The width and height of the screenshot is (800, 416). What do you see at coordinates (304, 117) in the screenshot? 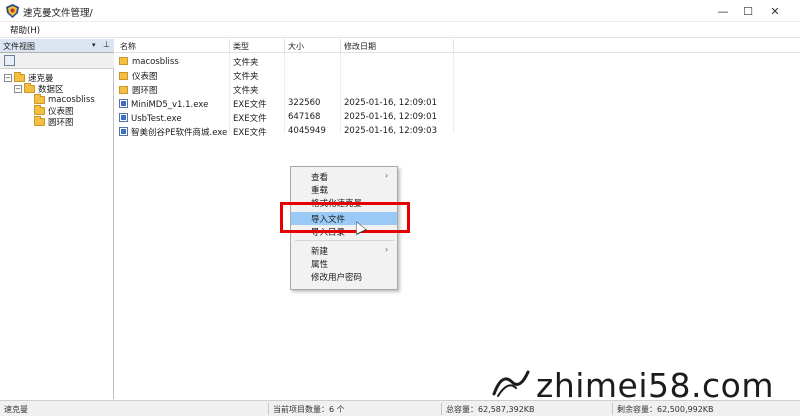
I see `item-size: 647168` at bounding box center [304, 117].